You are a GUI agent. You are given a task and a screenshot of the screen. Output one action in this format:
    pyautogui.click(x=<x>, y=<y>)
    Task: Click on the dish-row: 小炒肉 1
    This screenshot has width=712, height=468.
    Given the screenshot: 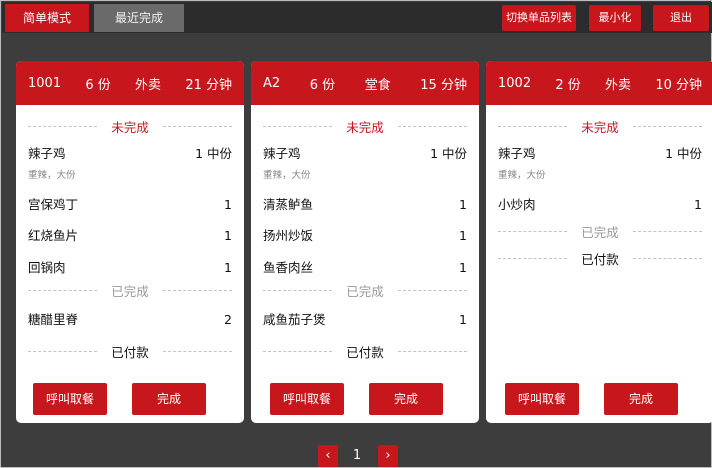 What is the action you would take?
    pyautogui.click(x=600, y=203)
    